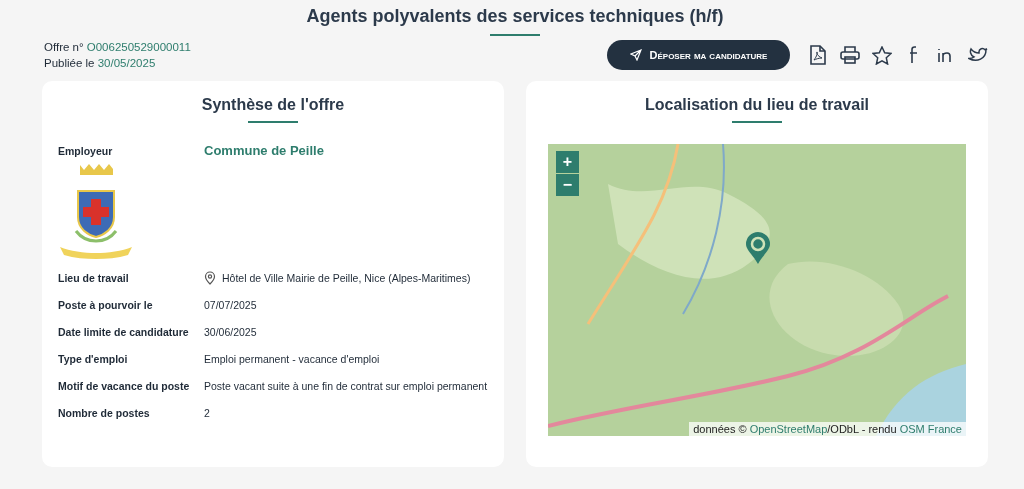  What do you see at coordinates (264, 150) in the screenshot?
I see `employer-link: Commune de Peille` at bounding box center [264, 150].